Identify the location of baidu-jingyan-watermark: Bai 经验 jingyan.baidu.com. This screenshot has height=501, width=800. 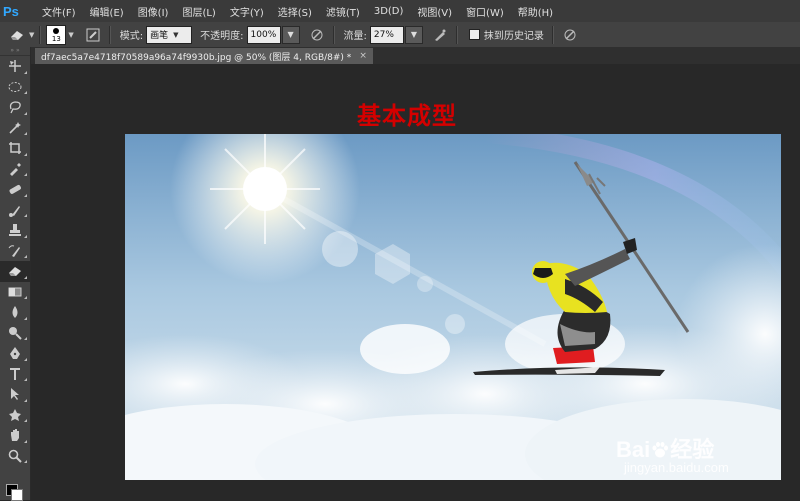
(701, 457).